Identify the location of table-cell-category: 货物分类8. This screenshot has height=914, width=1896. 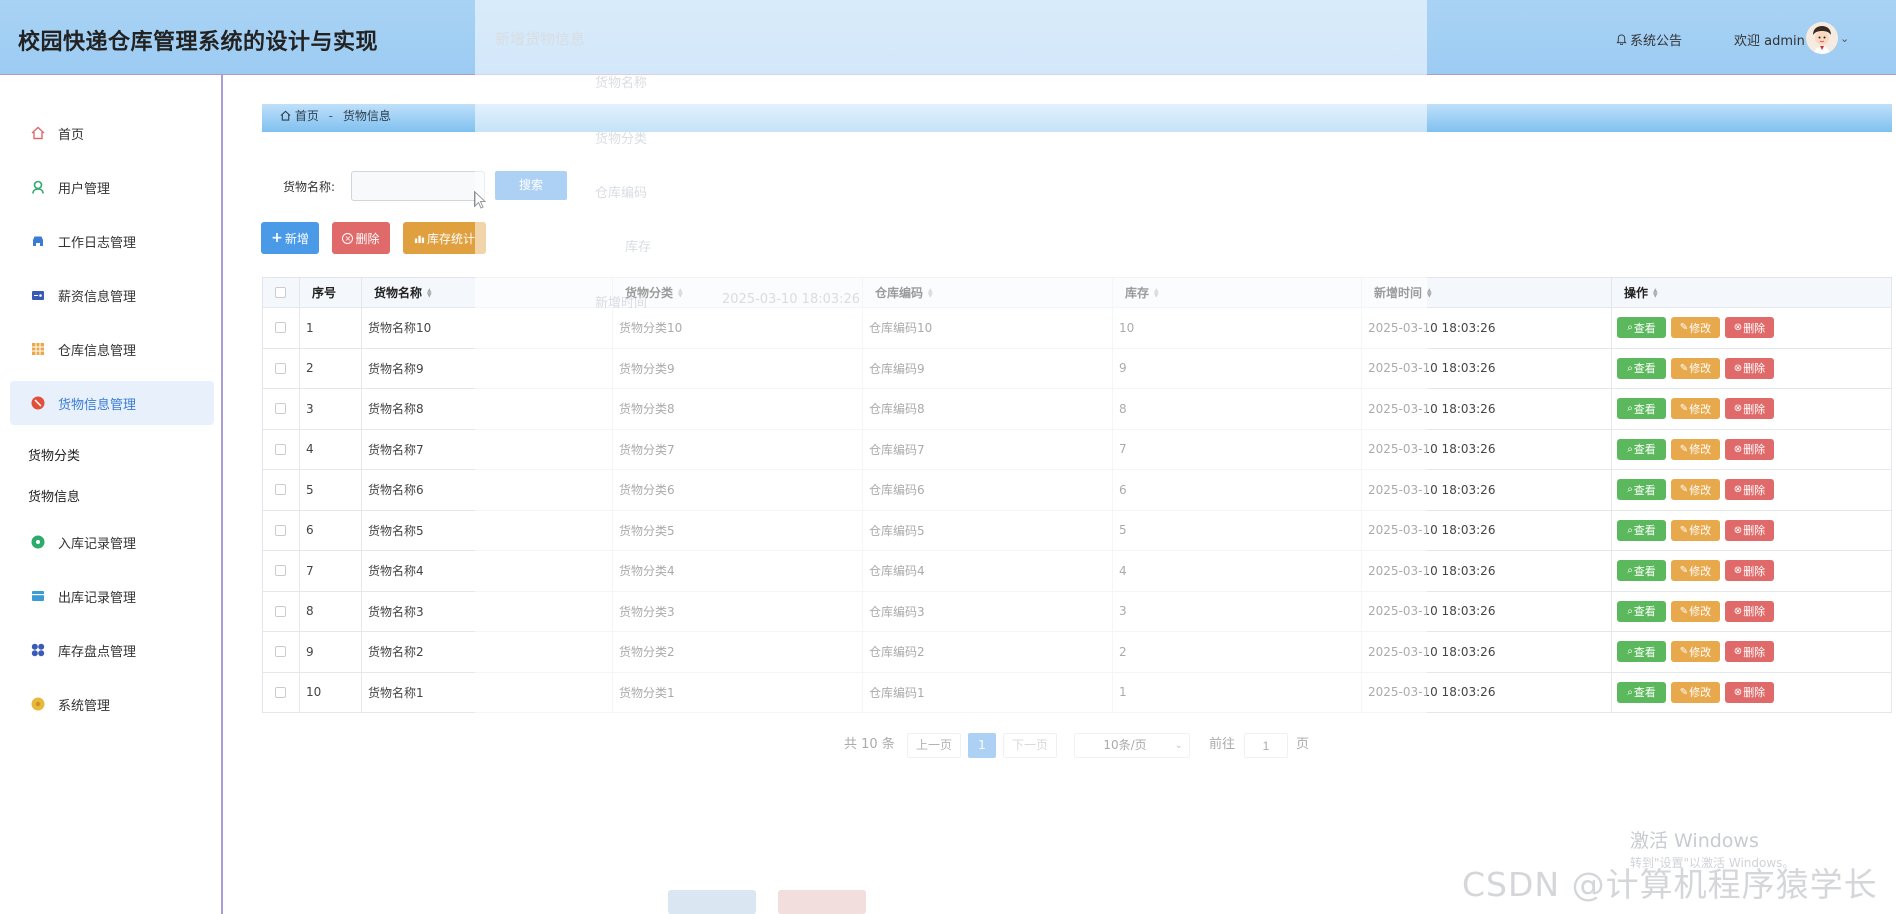
(738, 409).